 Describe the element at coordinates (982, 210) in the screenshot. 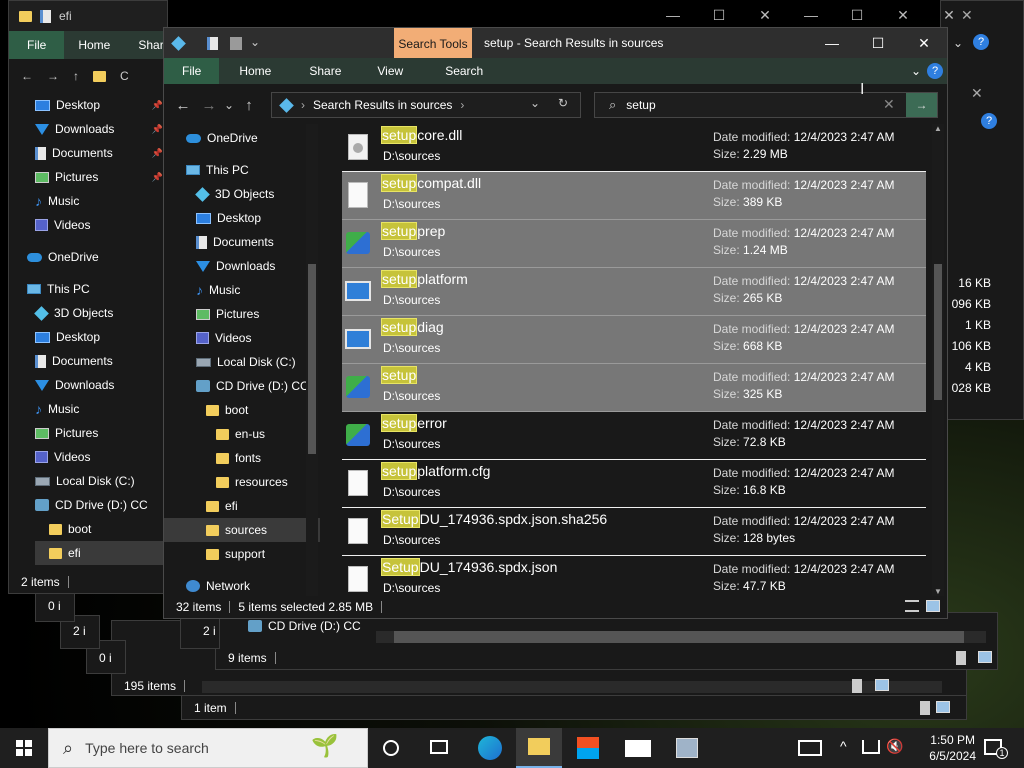

I see `background-window-right: ✕ ✕ ? 16 KB 096 KB 1 KB 106 KB 4 KB 028 KB` at that location.